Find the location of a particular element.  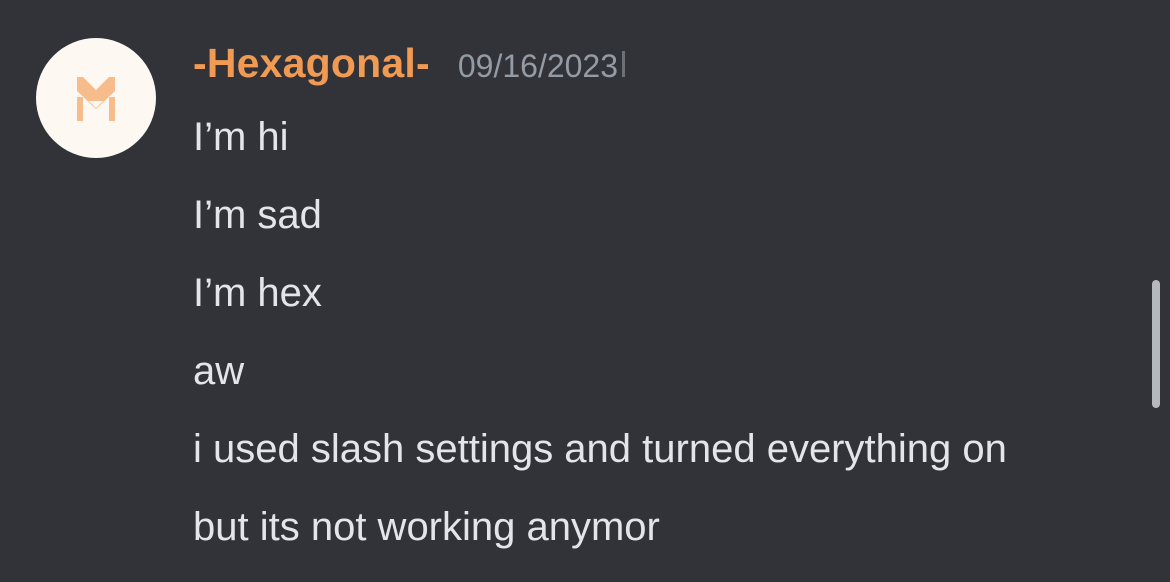

text-cursor is located at coordinates (624, 64).